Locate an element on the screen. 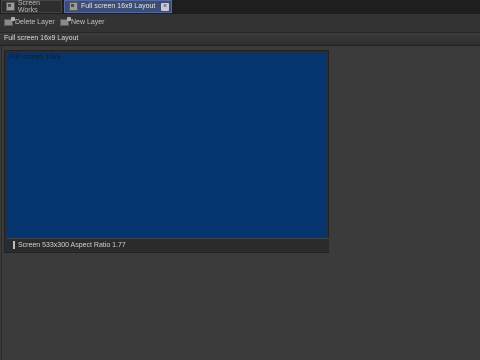 This screenshot has height=360, width=480. close-icon: × is located at coordinates (165, 7).